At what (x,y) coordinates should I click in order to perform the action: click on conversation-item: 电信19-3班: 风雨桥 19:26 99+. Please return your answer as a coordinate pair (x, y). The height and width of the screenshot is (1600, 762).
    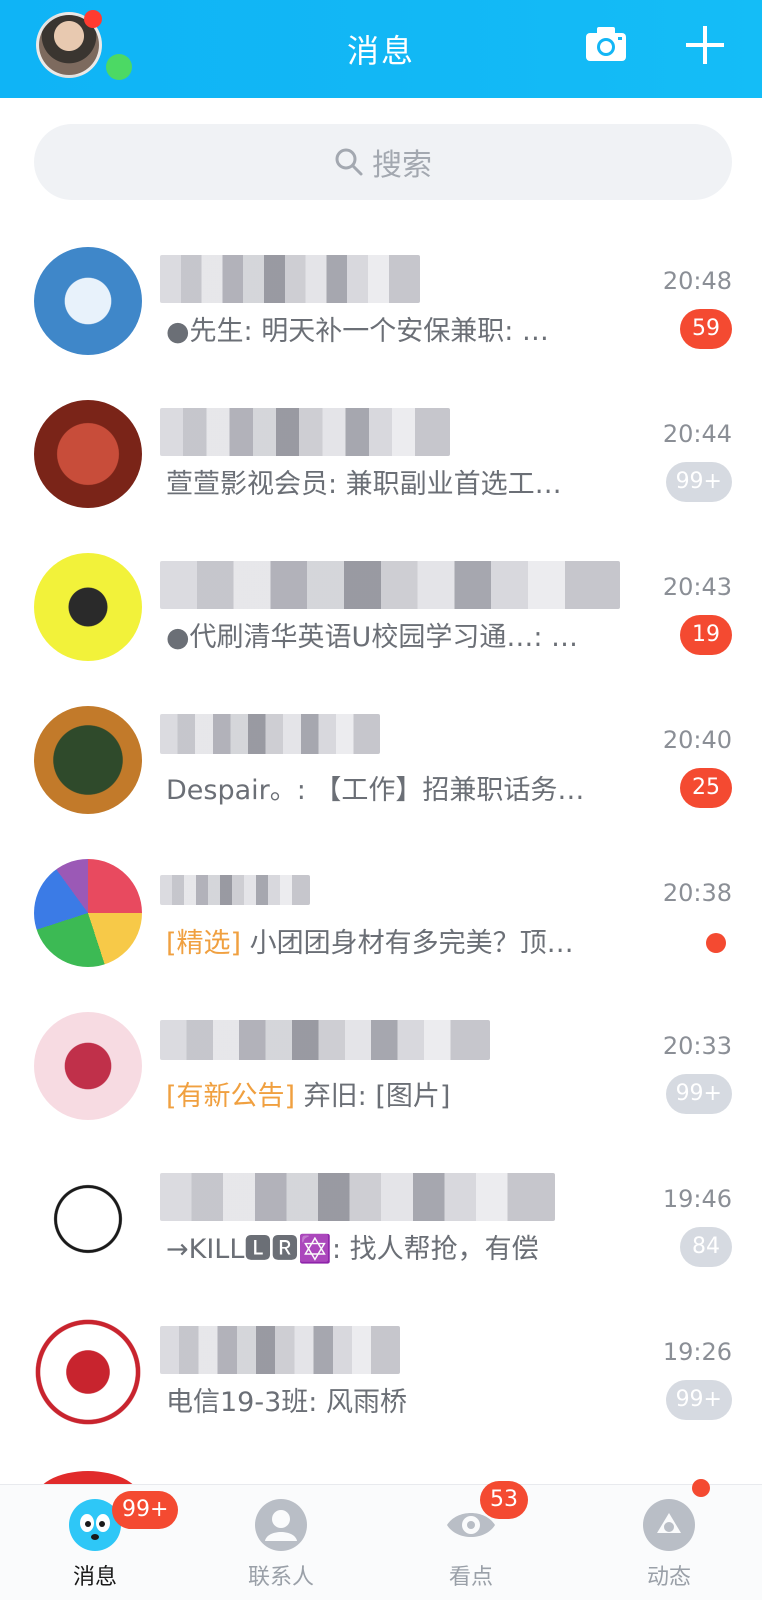
    Looking at the image, I should click on (381, 1372).